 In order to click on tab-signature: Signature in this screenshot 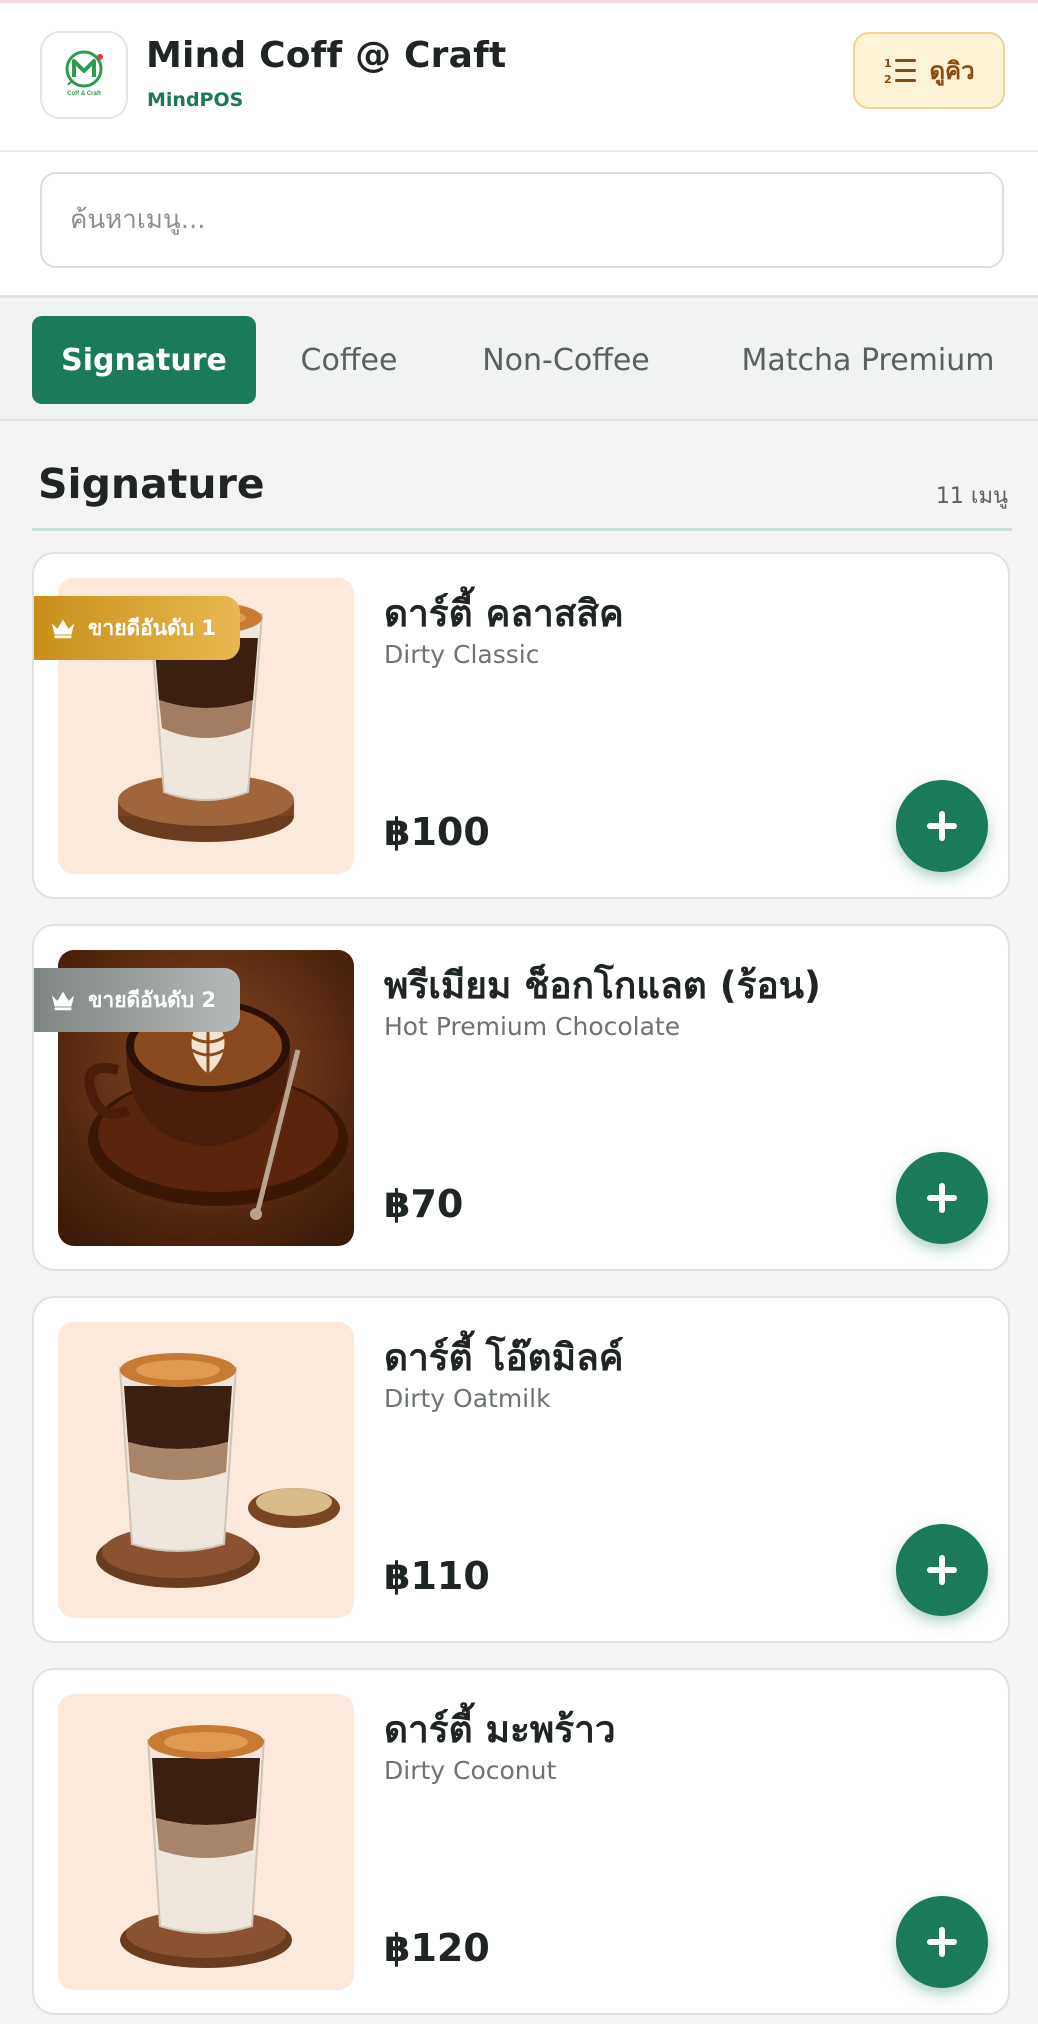, I will do `click(144, 360)`.